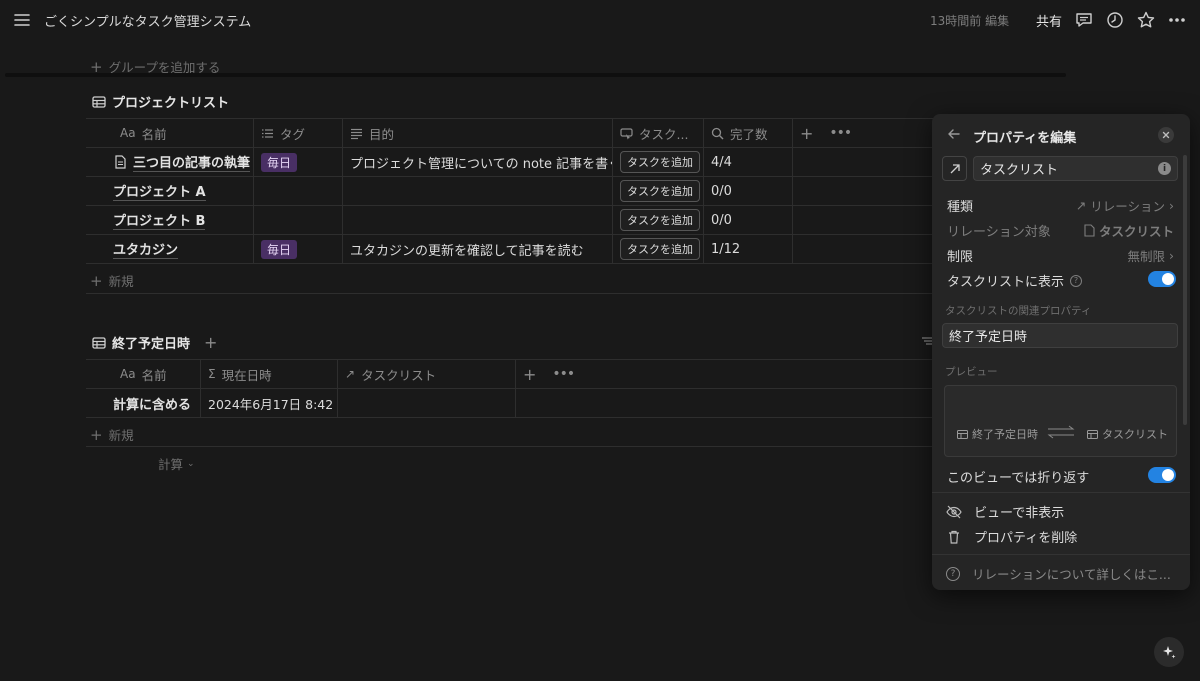 Image resolution: width=1200 pixels, height=681 pixels. What do you see at coordinates (279, 162) in the screenshot?
I see `tag-badge: 毎日` at bounding box center [279, 162].